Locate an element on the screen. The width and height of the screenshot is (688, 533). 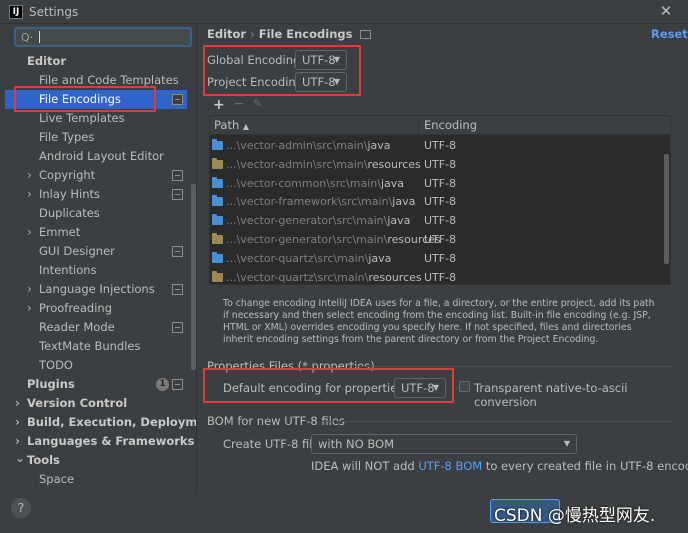
table-row: ...\vector-generator\src\main\java UTF-8 is located at coordinates (436, 220).